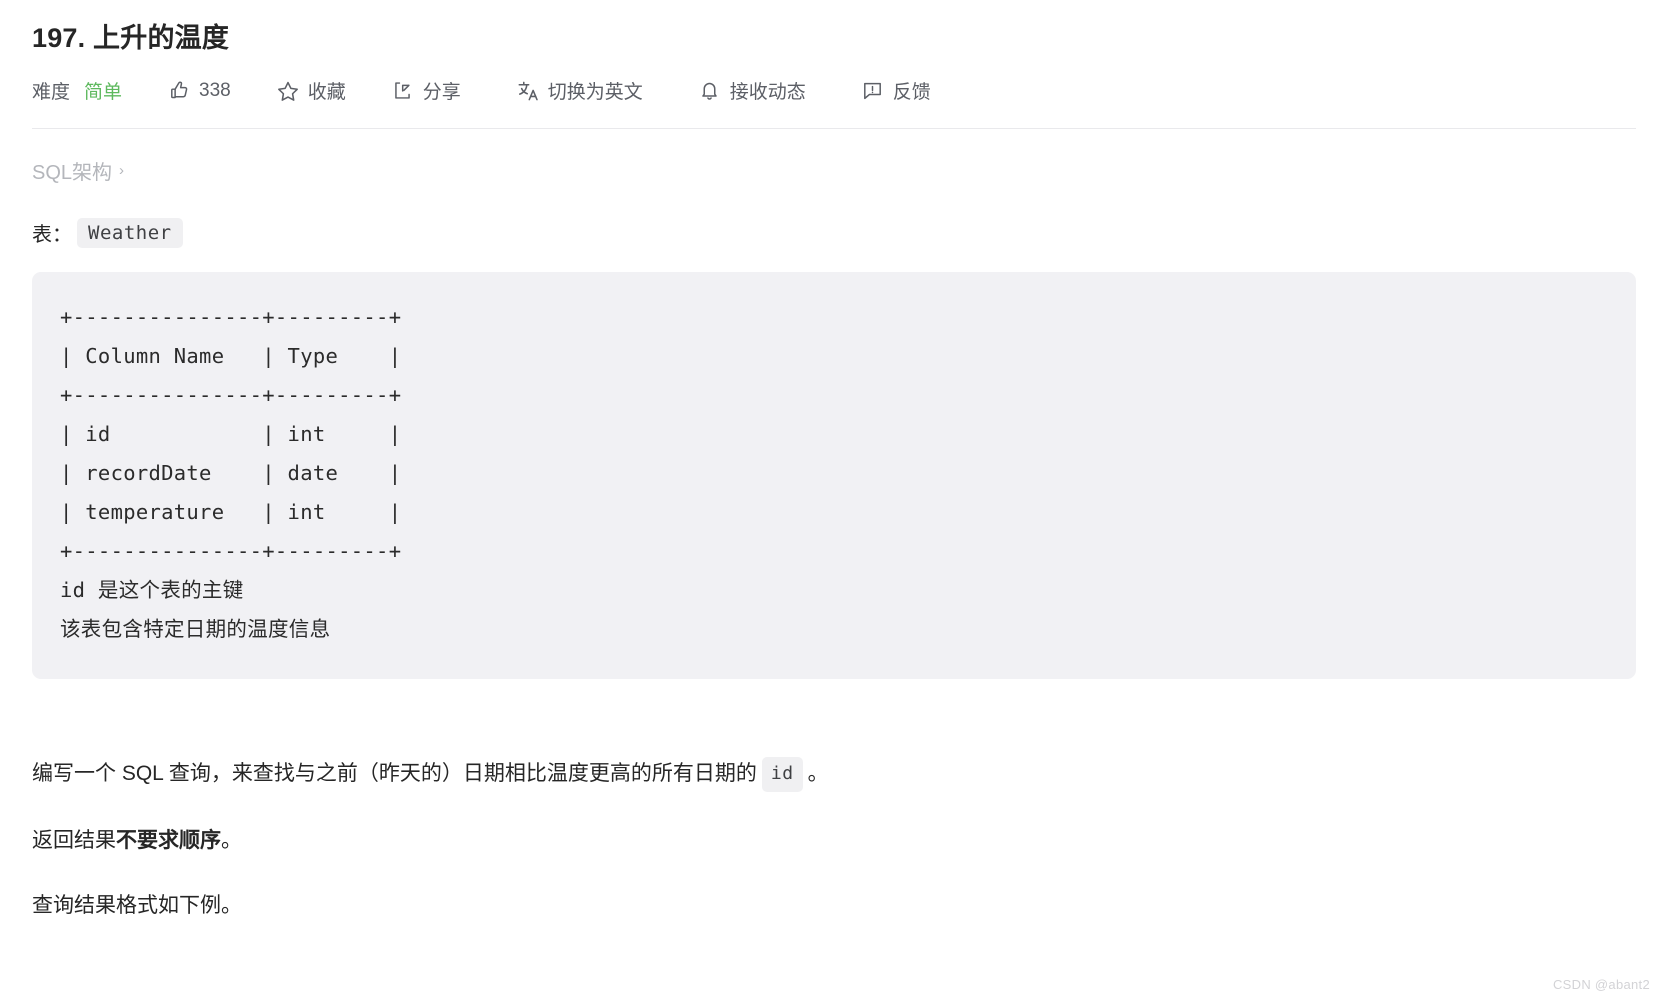 Image resolution: width=1668 pixels, height=1002 pixels. Describe the element at coordinates (782, 774) in the screenshot. I see `inline-code-id: id` at that location.